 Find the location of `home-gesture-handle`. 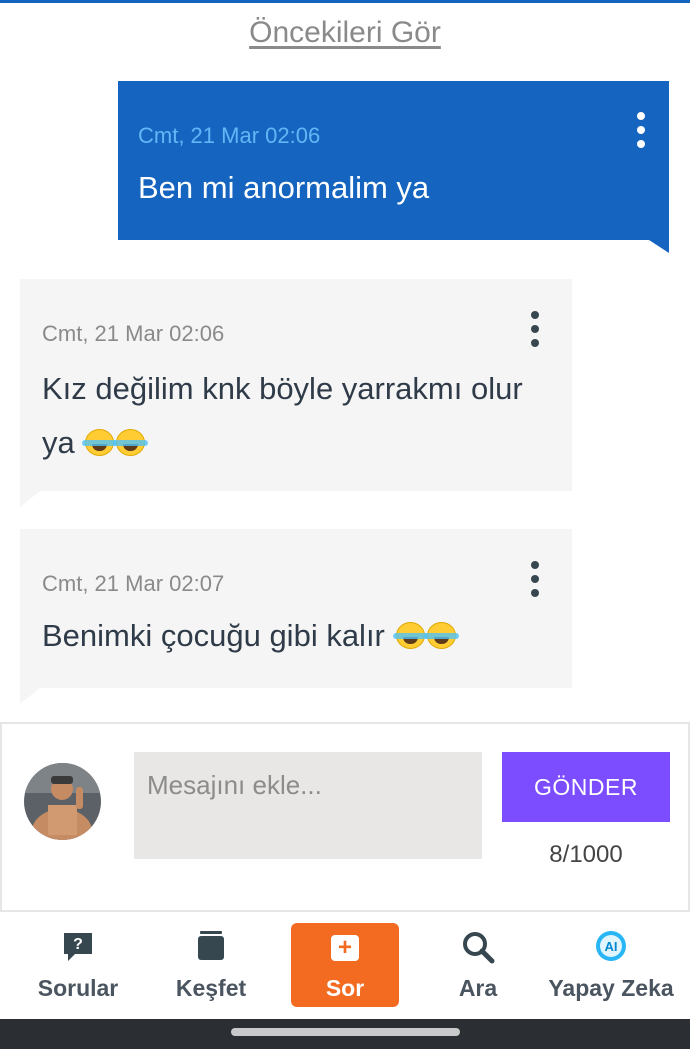

home-gesture-handle is located at coordinates (345, 1032).